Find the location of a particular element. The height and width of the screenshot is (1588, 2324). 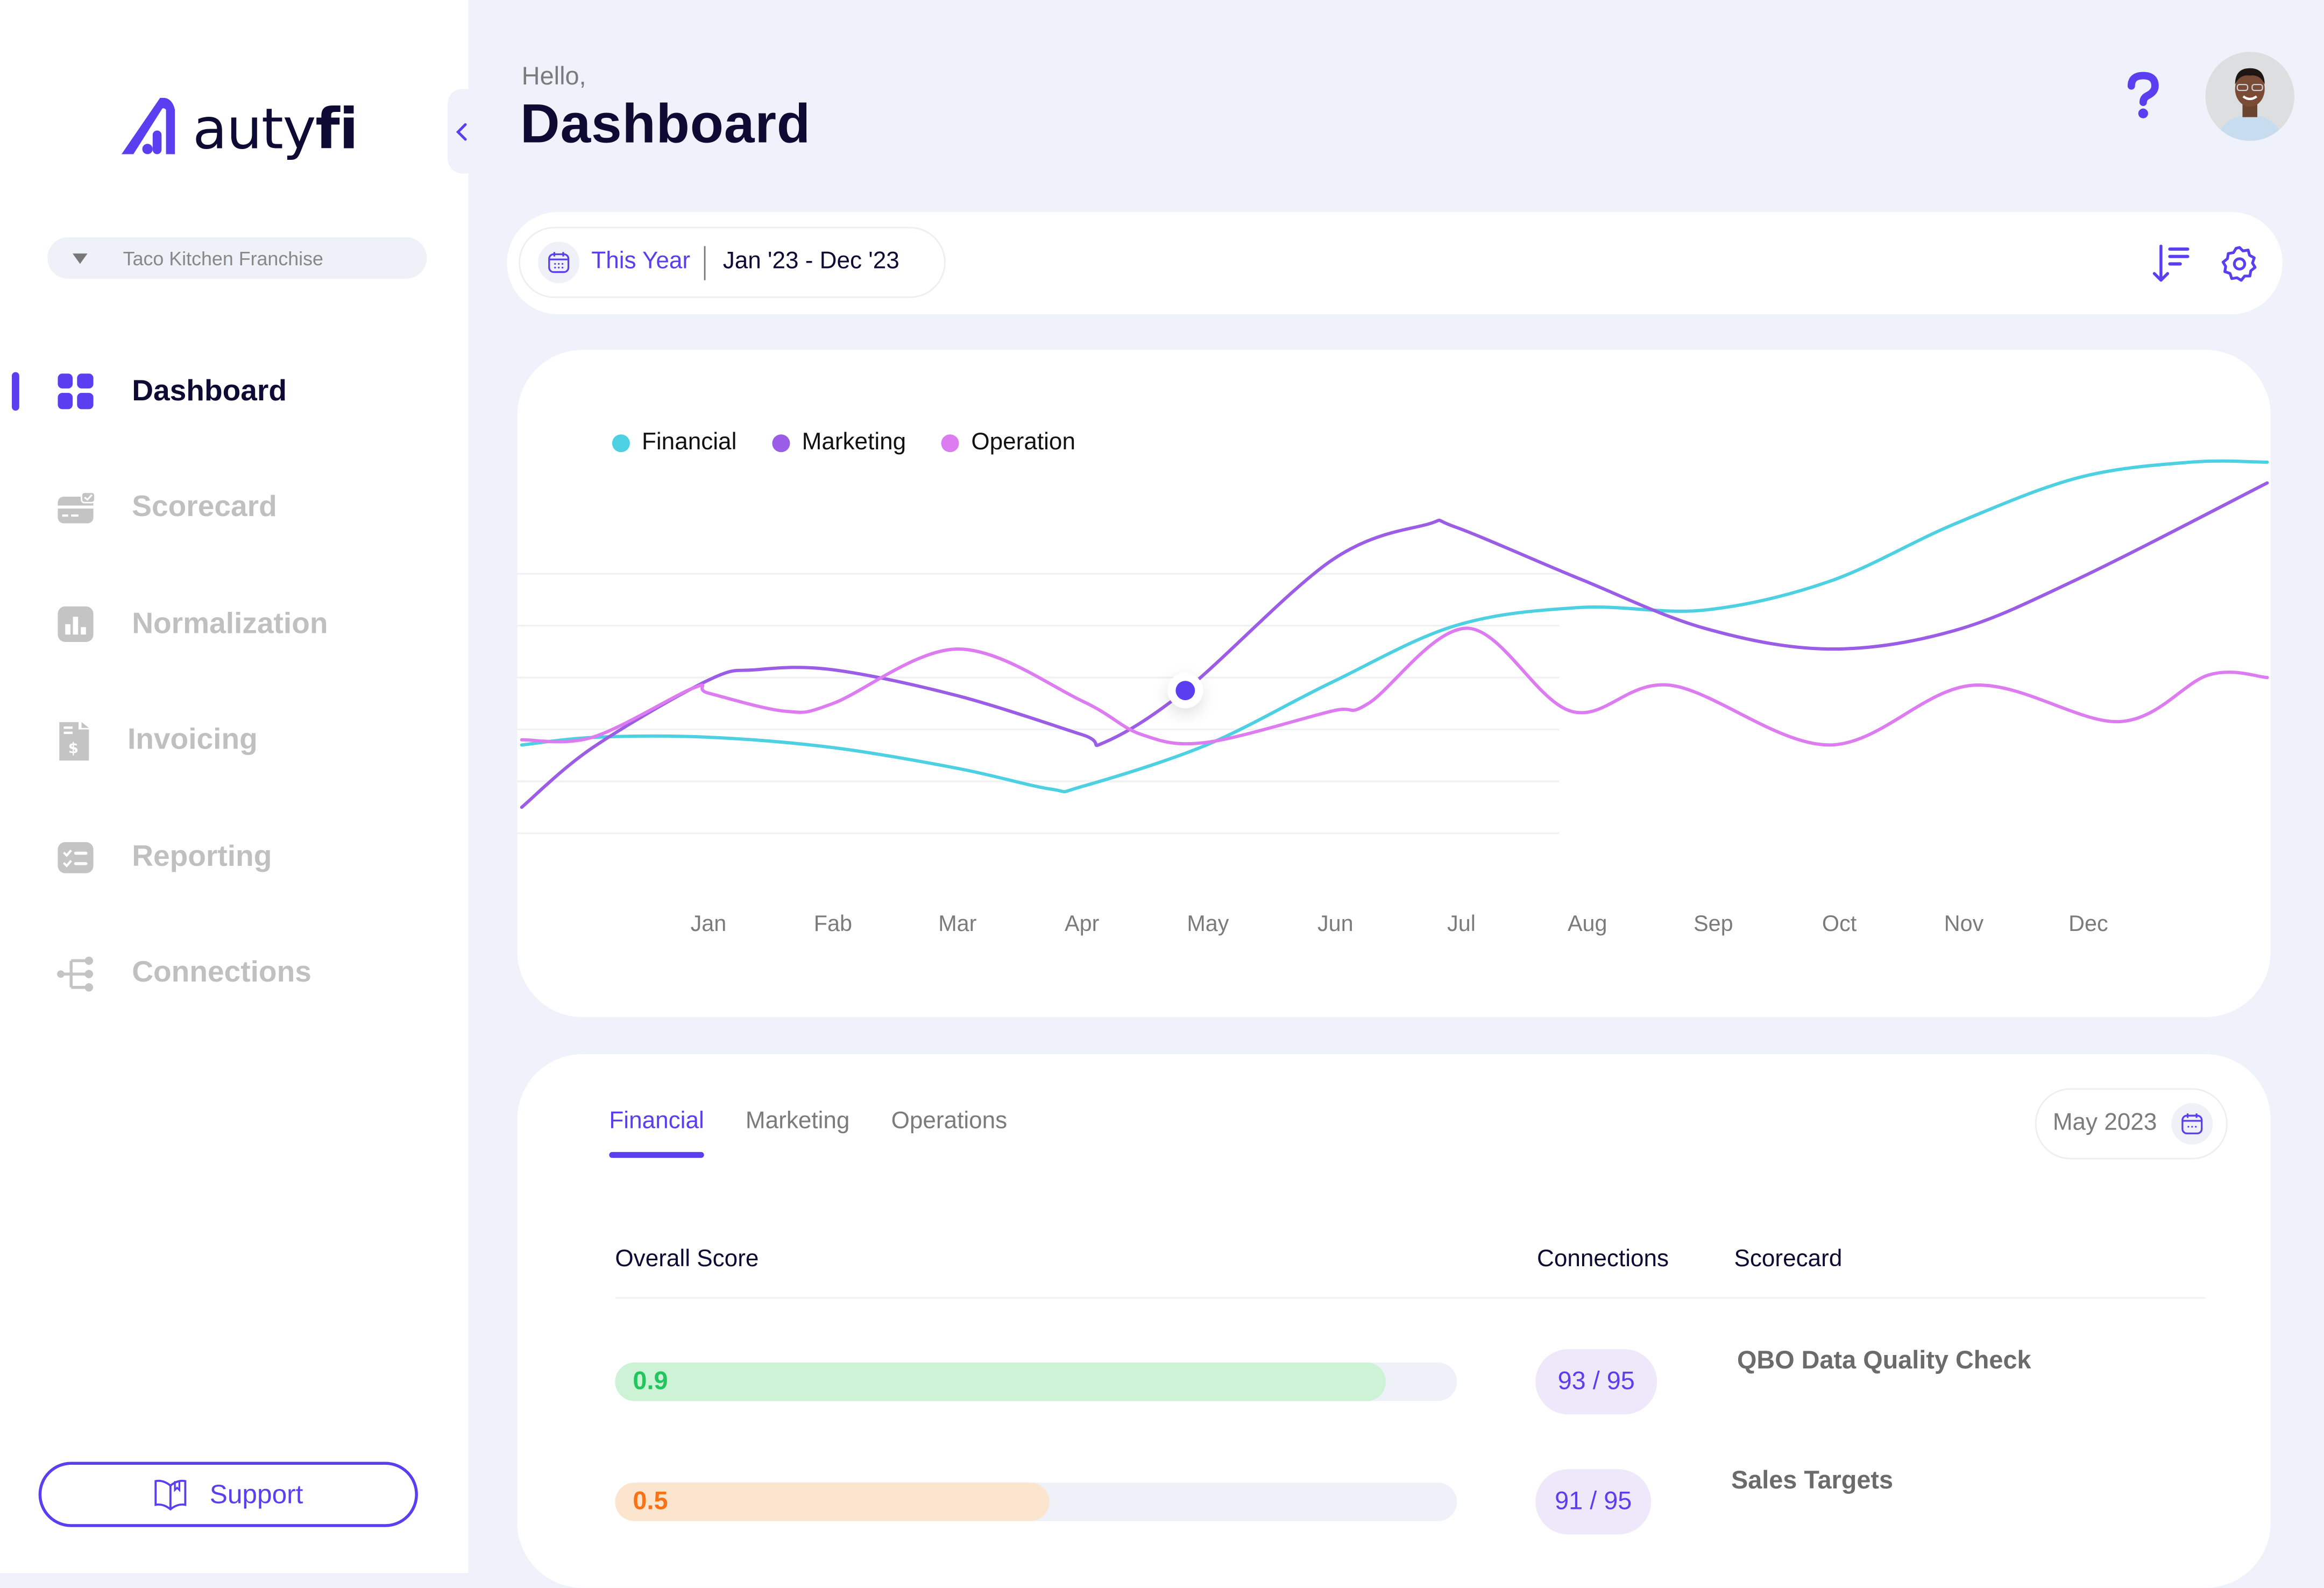

x-tick-label: Mar is located at coordinates (957, 923).